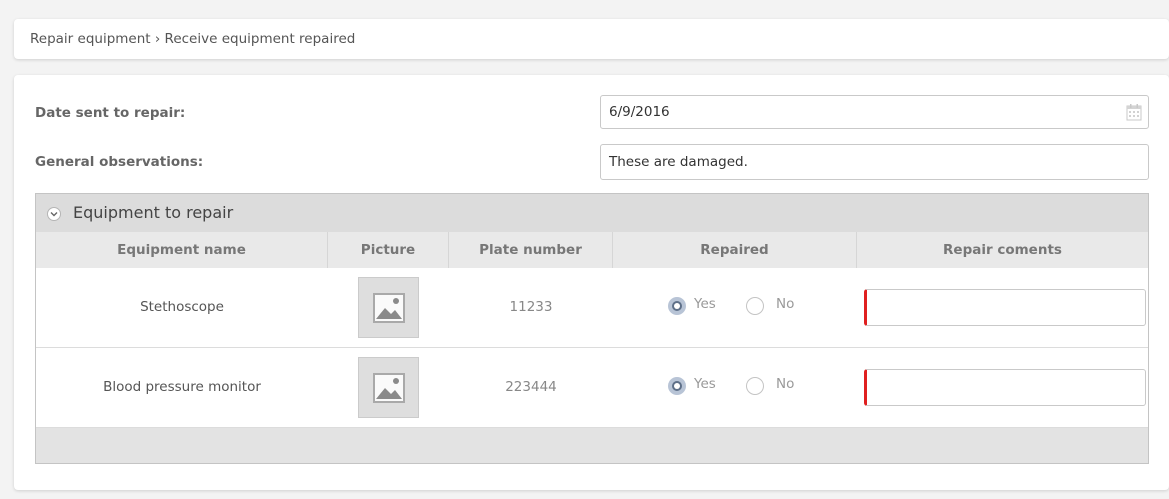 The image size is (1169, 499). What do you see at coordinates (531, 250) in the screenshot?
I see `column-plate-number: Plate number` at bounding box center [531, 250].